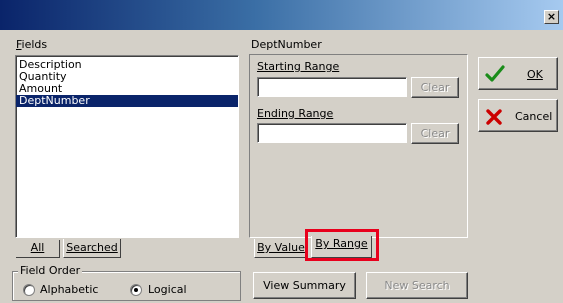 The image size is (563, 303). What do you see at coordinates (304, 285) in the screenshot?
I see `view-summary-button: View Summary` at bounding box center [304, 285].